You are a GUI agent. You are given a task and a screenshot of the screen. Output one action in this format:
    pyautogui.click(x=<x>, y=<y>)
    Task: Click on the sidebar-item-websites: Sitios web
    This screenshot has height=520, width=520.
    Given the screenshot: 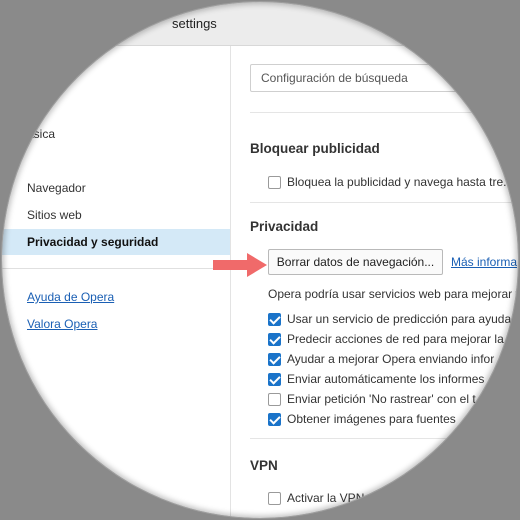 What is the action you would take?
    pyautogui.click(x=116, y=215)
    